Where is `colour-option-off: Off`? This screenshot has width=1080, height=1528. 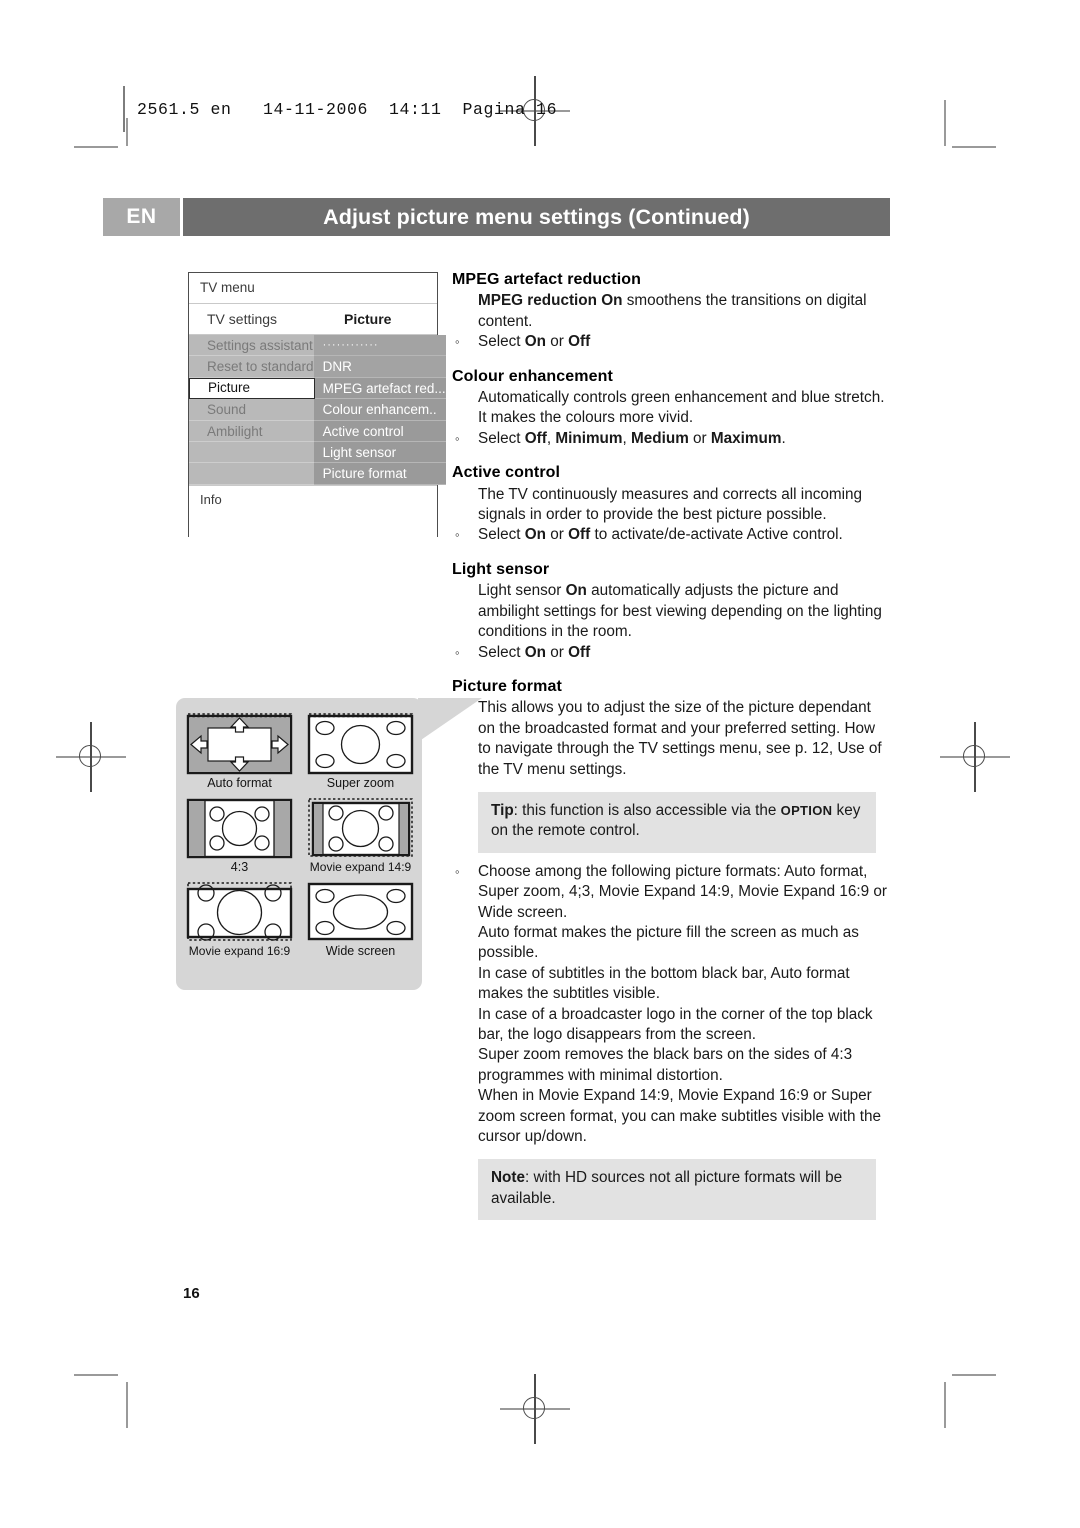 colour-option-off: Off is located at coordinates (535, 438).